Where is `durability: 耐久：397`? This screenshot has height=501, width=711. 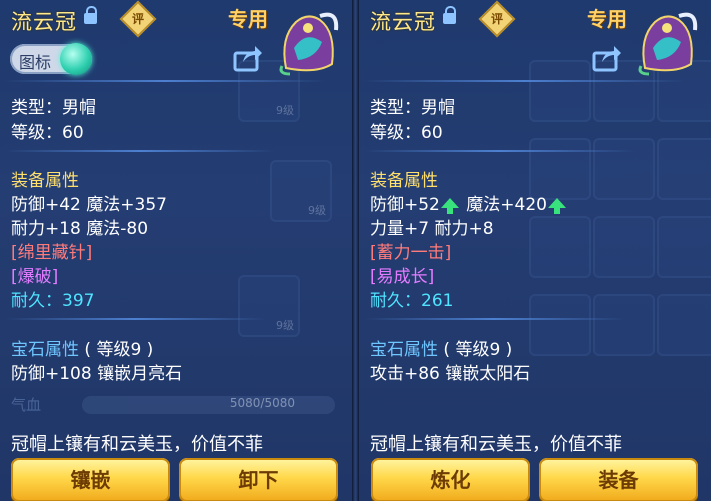 durability: 耐久：397 is located at coordinates (52, 298).